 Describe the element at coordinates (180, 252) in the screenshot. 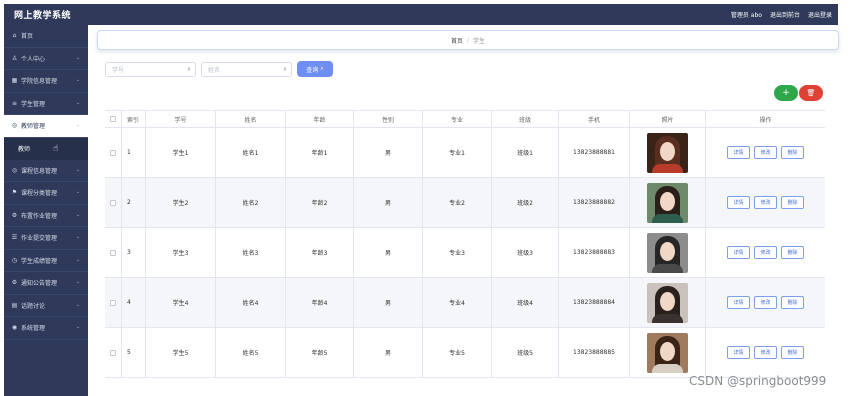

I see `student-id-cell: 学生3` at that location.